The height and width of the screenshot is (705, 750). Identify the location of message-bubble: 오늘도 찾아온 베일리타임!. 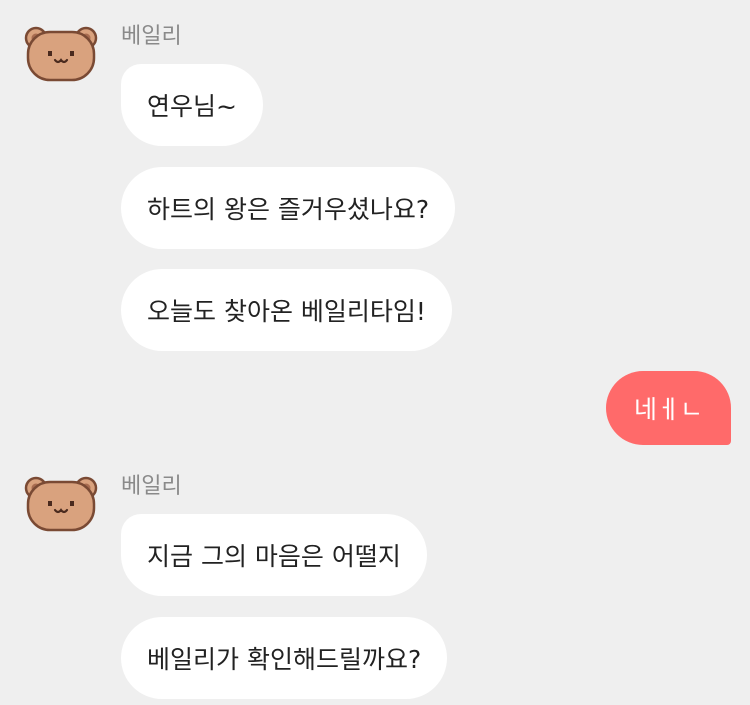
(286, 310).